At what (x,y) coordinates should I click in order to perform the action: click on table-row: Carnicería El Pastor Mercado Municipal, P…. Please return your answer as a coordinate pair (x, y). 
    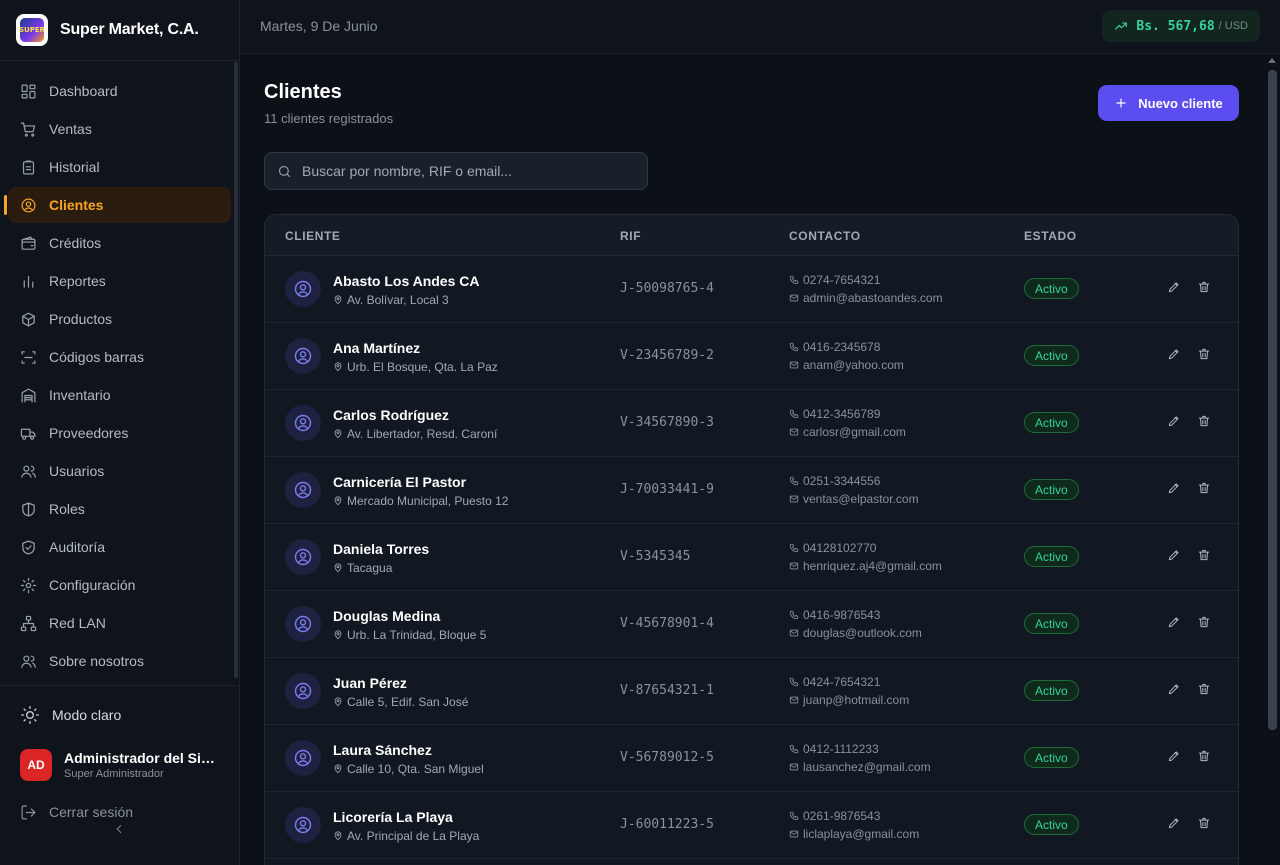
    Looking at the image, I should click on (751, 490).